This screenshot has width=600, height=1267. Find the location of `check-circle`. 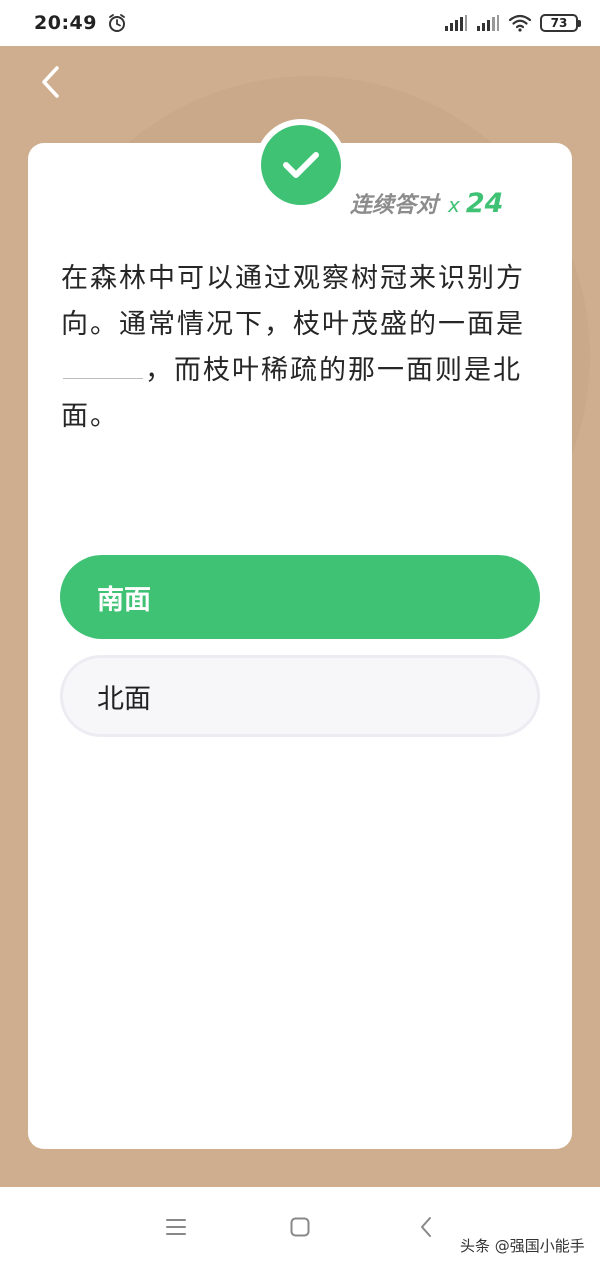

check-circle is located at coordinates (301, 165).